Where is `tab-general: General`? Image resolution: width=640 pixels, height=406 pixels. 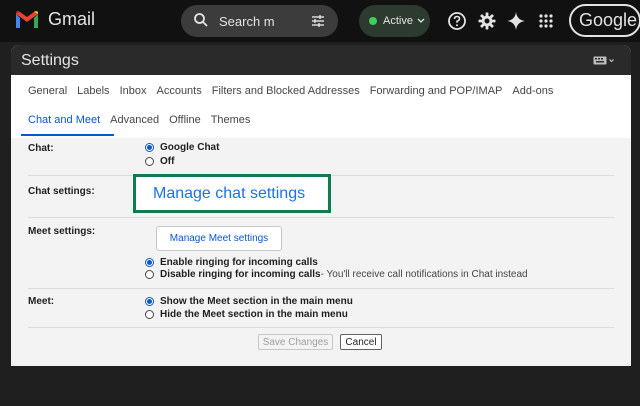
tab-general: General is located at coordinates (46, 91).